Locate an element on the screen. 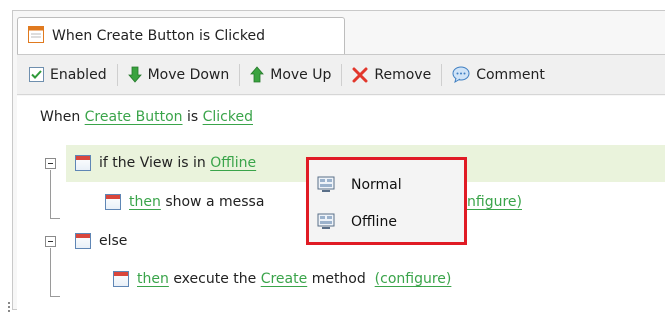 The image size is (665, 324). move-up-label: Move Up is located at coordinates (301, 74).